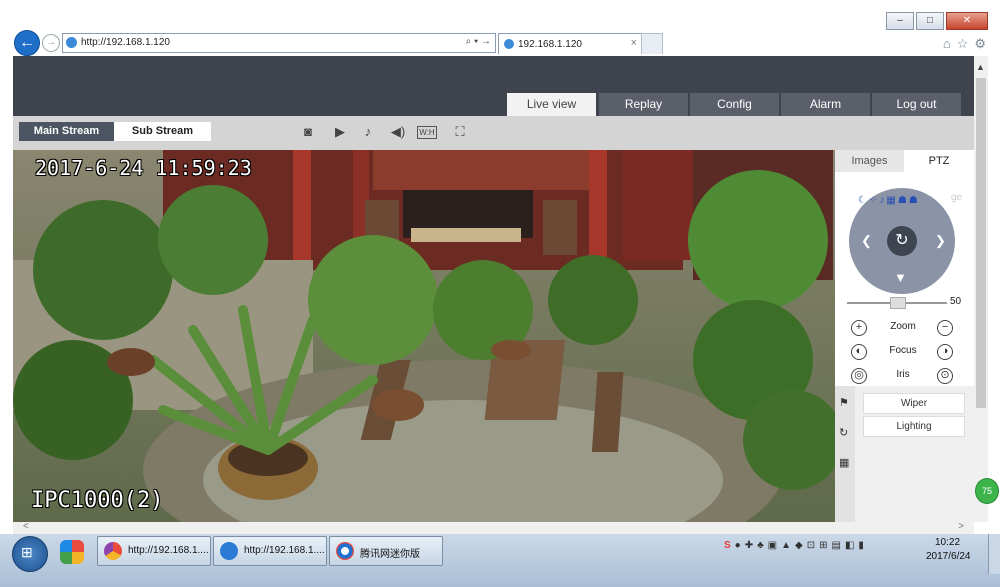 This screenshot has height=587, width=1000. I want to click on tray-app-icon: ▣, so click(772, 545).